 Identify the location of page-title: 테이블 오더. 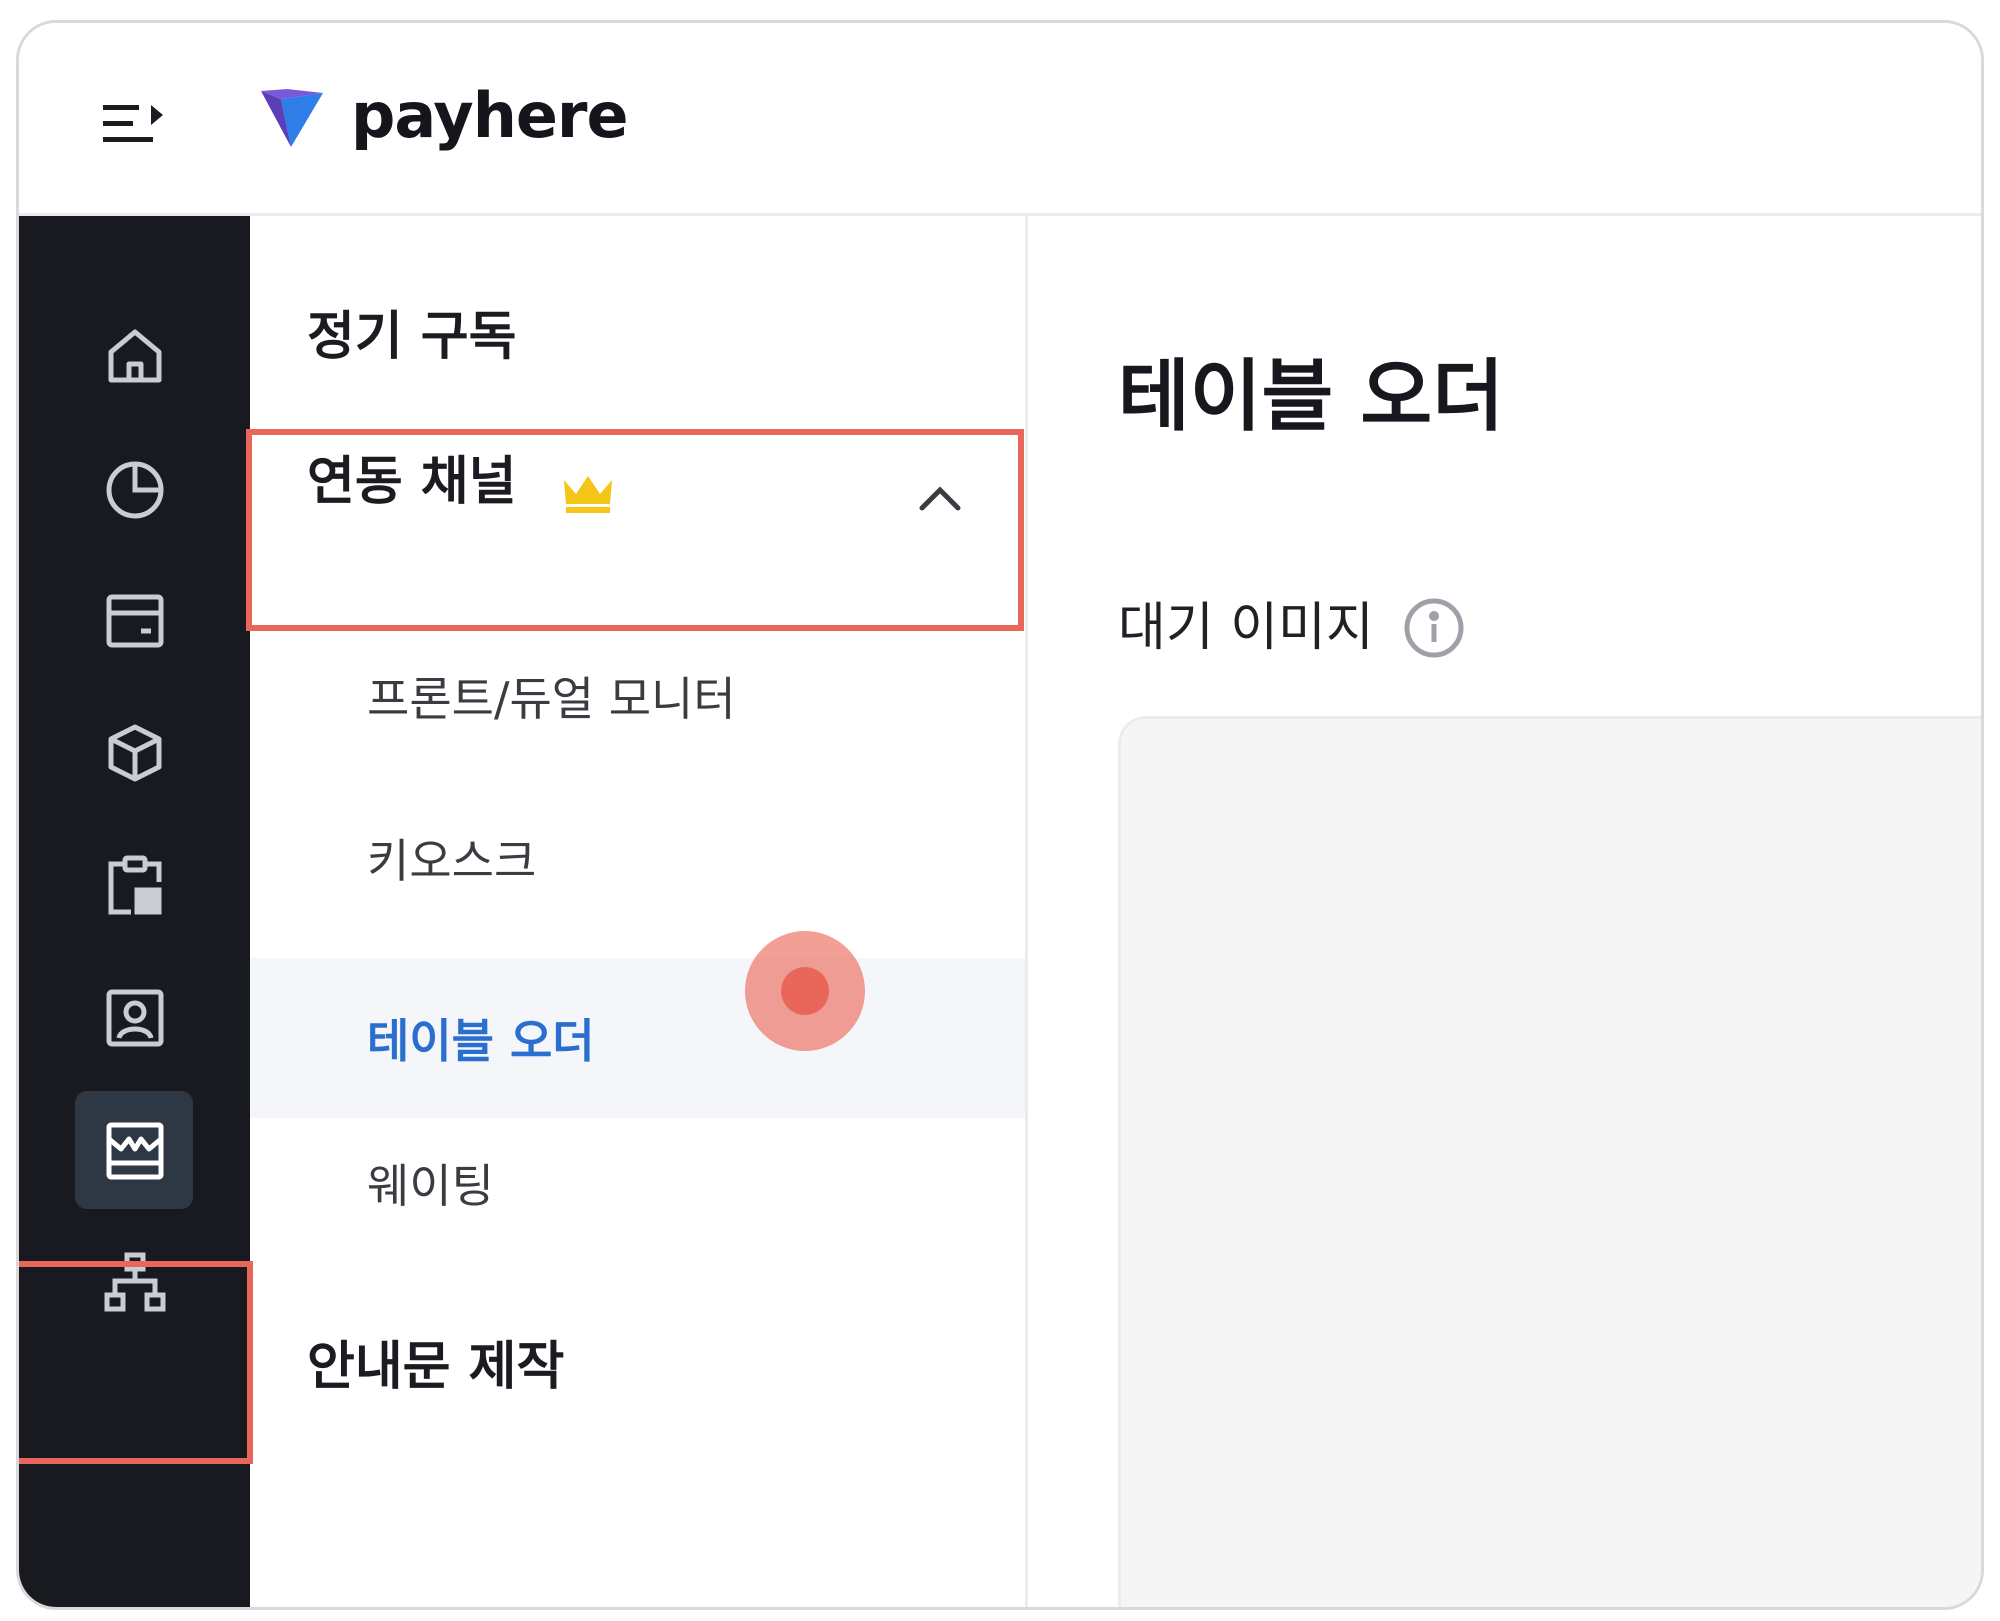
(1311, 397).